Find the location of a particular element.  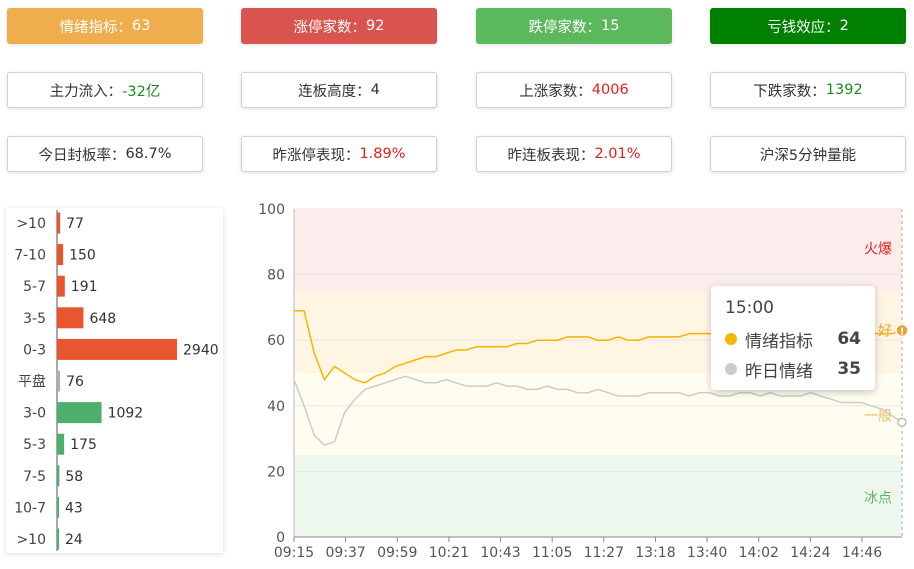

rise-count-label: 上涨家数： is located at coordinates (555, 91).